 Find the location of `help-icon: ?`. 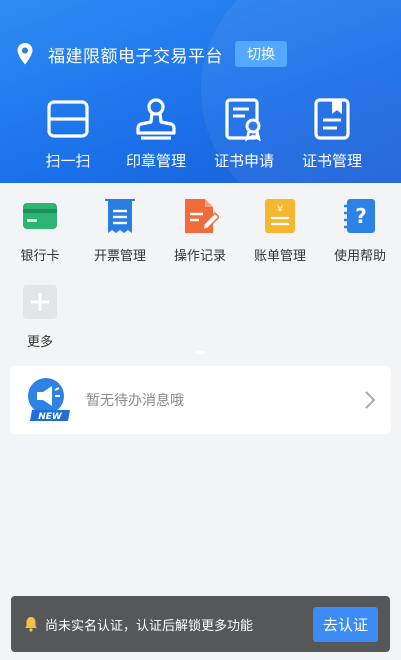

help-icon: ? is located at coordinates (359, 216).